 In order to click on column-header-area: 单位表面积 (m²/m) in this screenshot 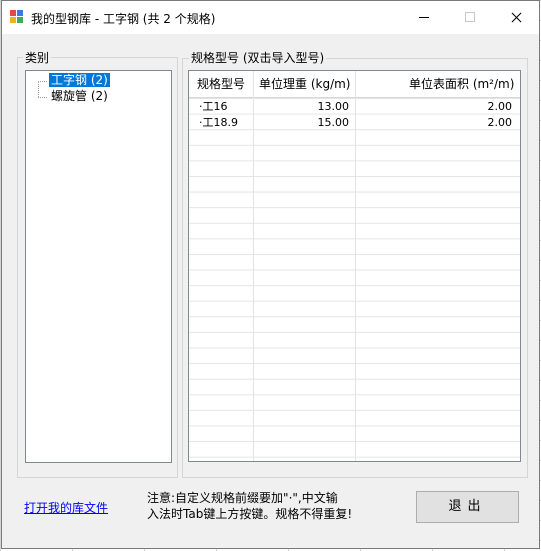, I will do `click(461, 84)`.